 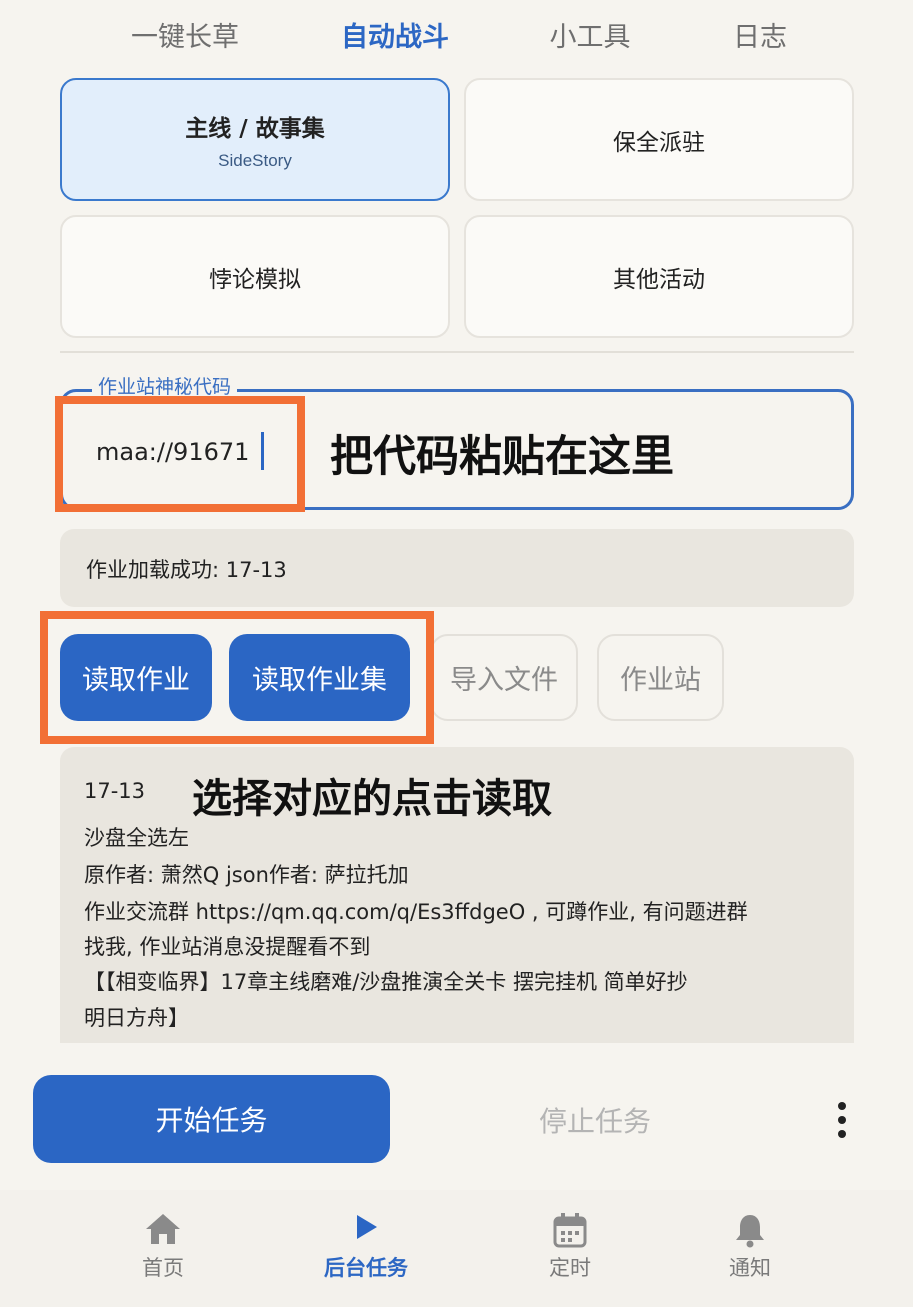 What do you see at coordinates (750, 1268) in the screenshot?
I see `nav-label: 通知` at bounding box center [750, 1268].